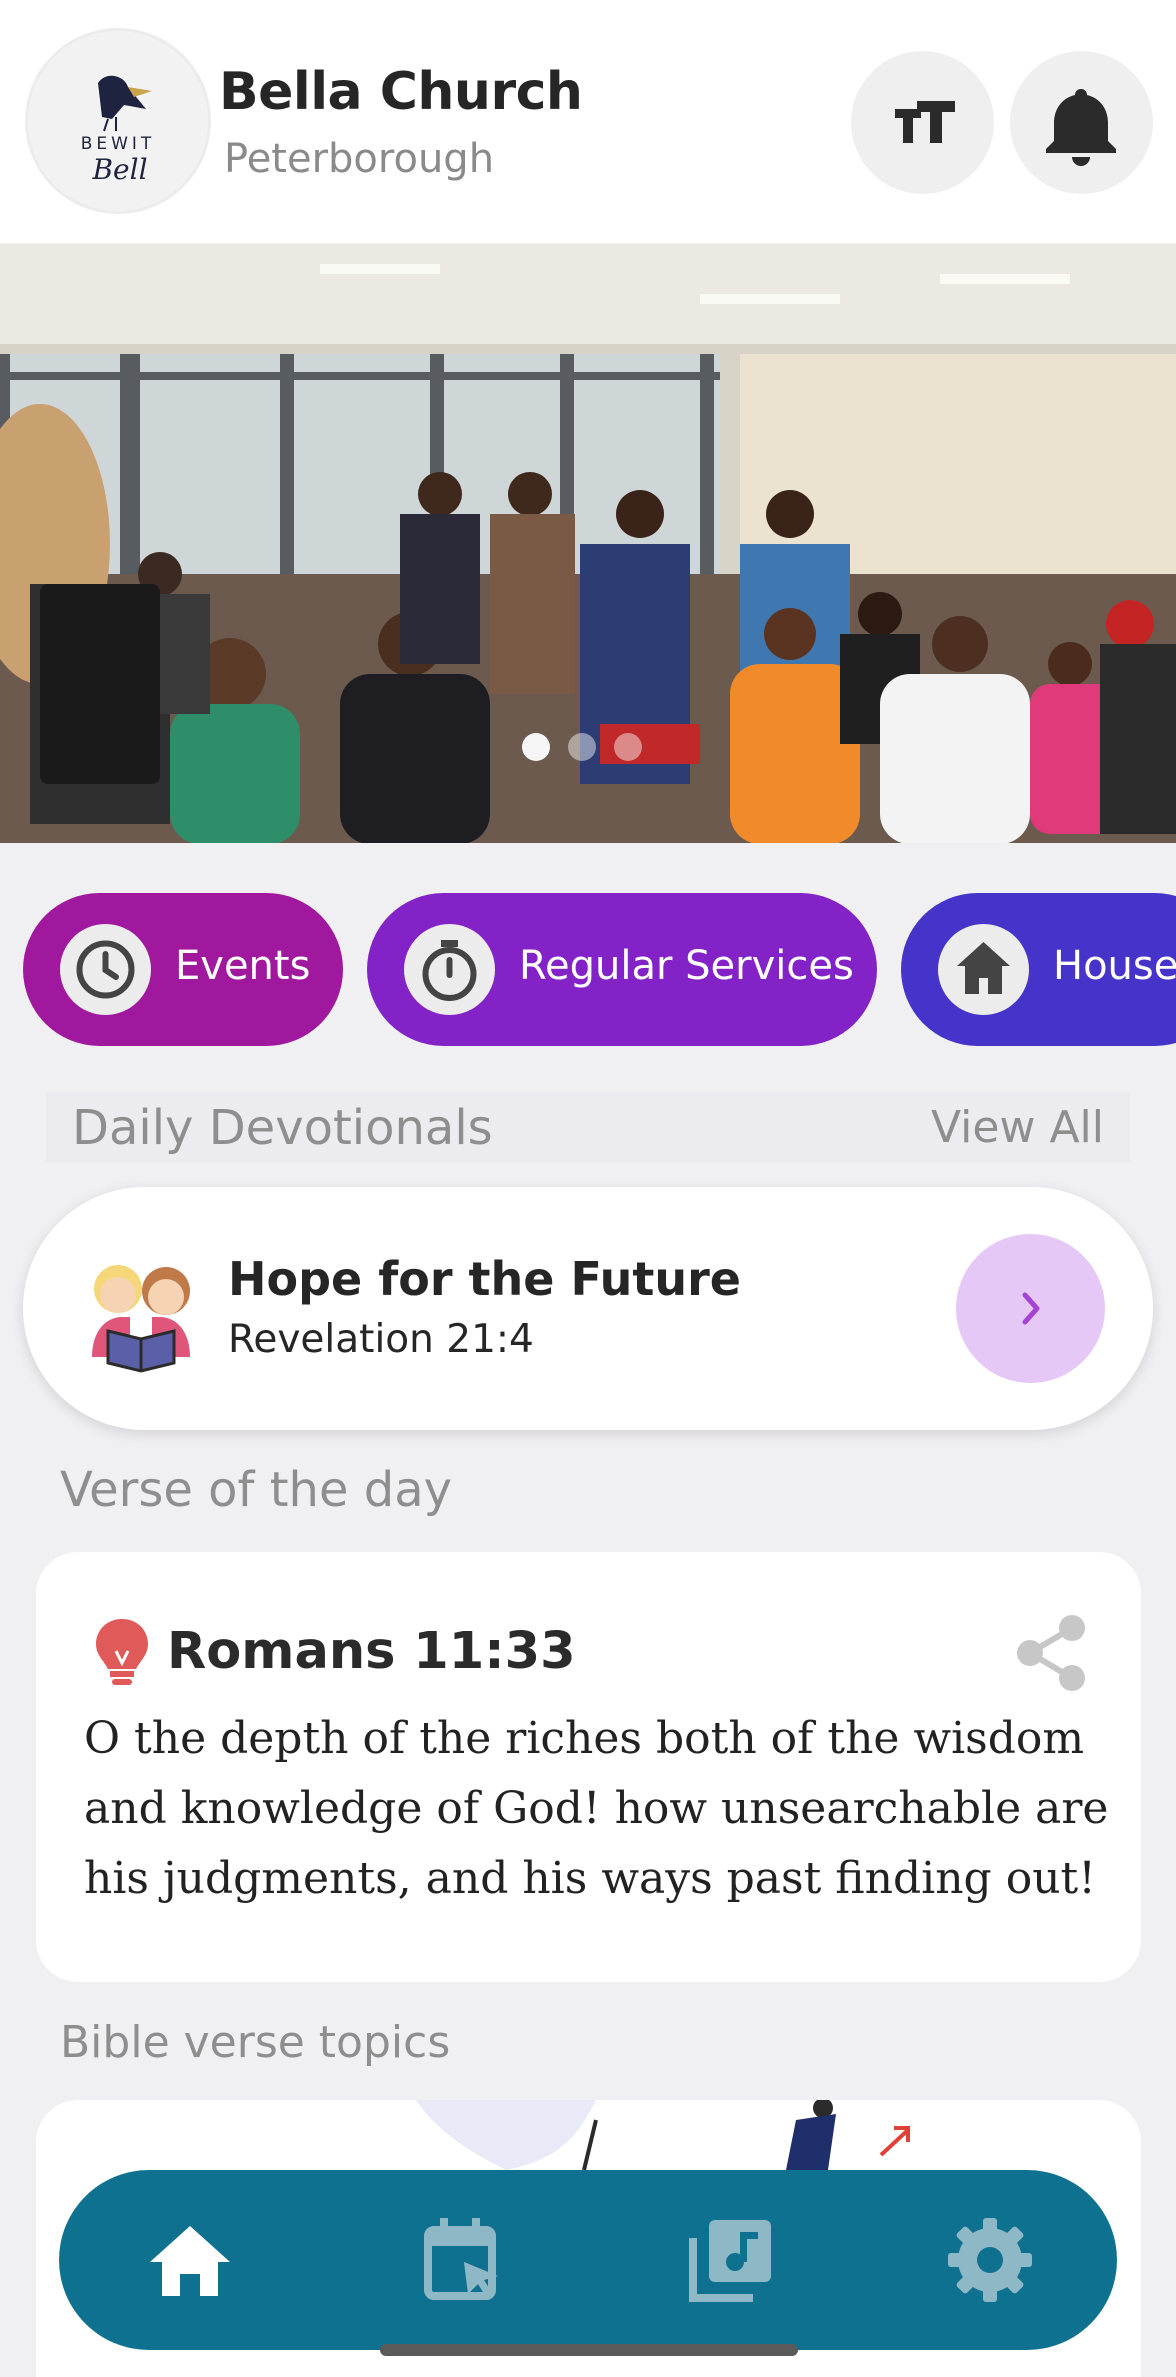 Image resolution: width=1176 pixels, height=2377 pixels. I want to click on devotional-reference: Revelation 21:4, so click(381, 1339).